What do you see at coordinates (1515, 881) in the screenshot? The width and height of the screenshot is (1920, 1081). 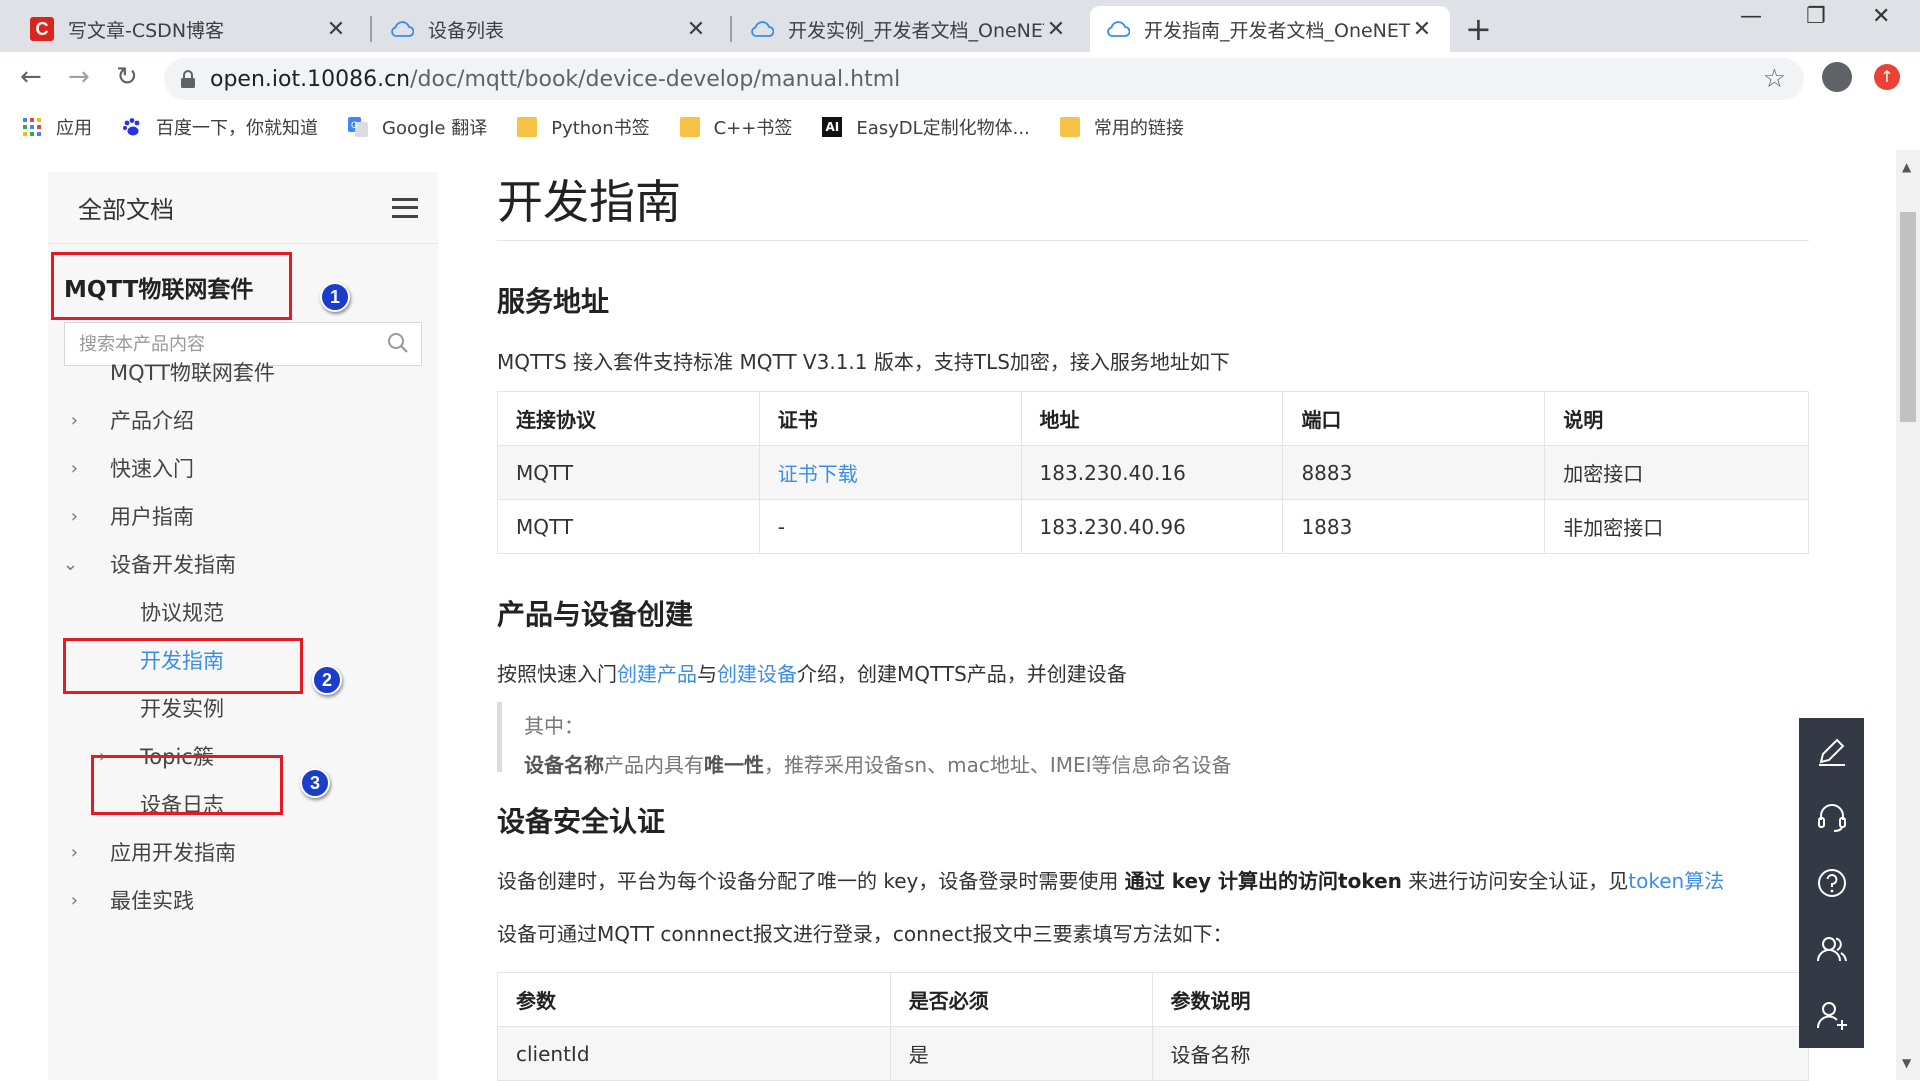 I see `text-fragment: 来进行访问安全认证，见` at bounding box center [1515, 881].